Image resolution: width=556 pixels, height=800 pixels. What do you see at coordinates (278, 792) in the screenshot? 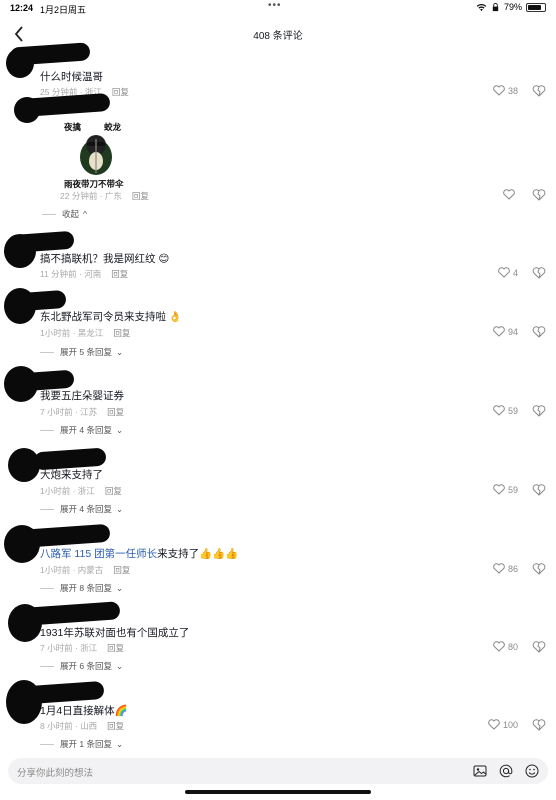
I see `home-indicator` at bounding box center [278, 792].